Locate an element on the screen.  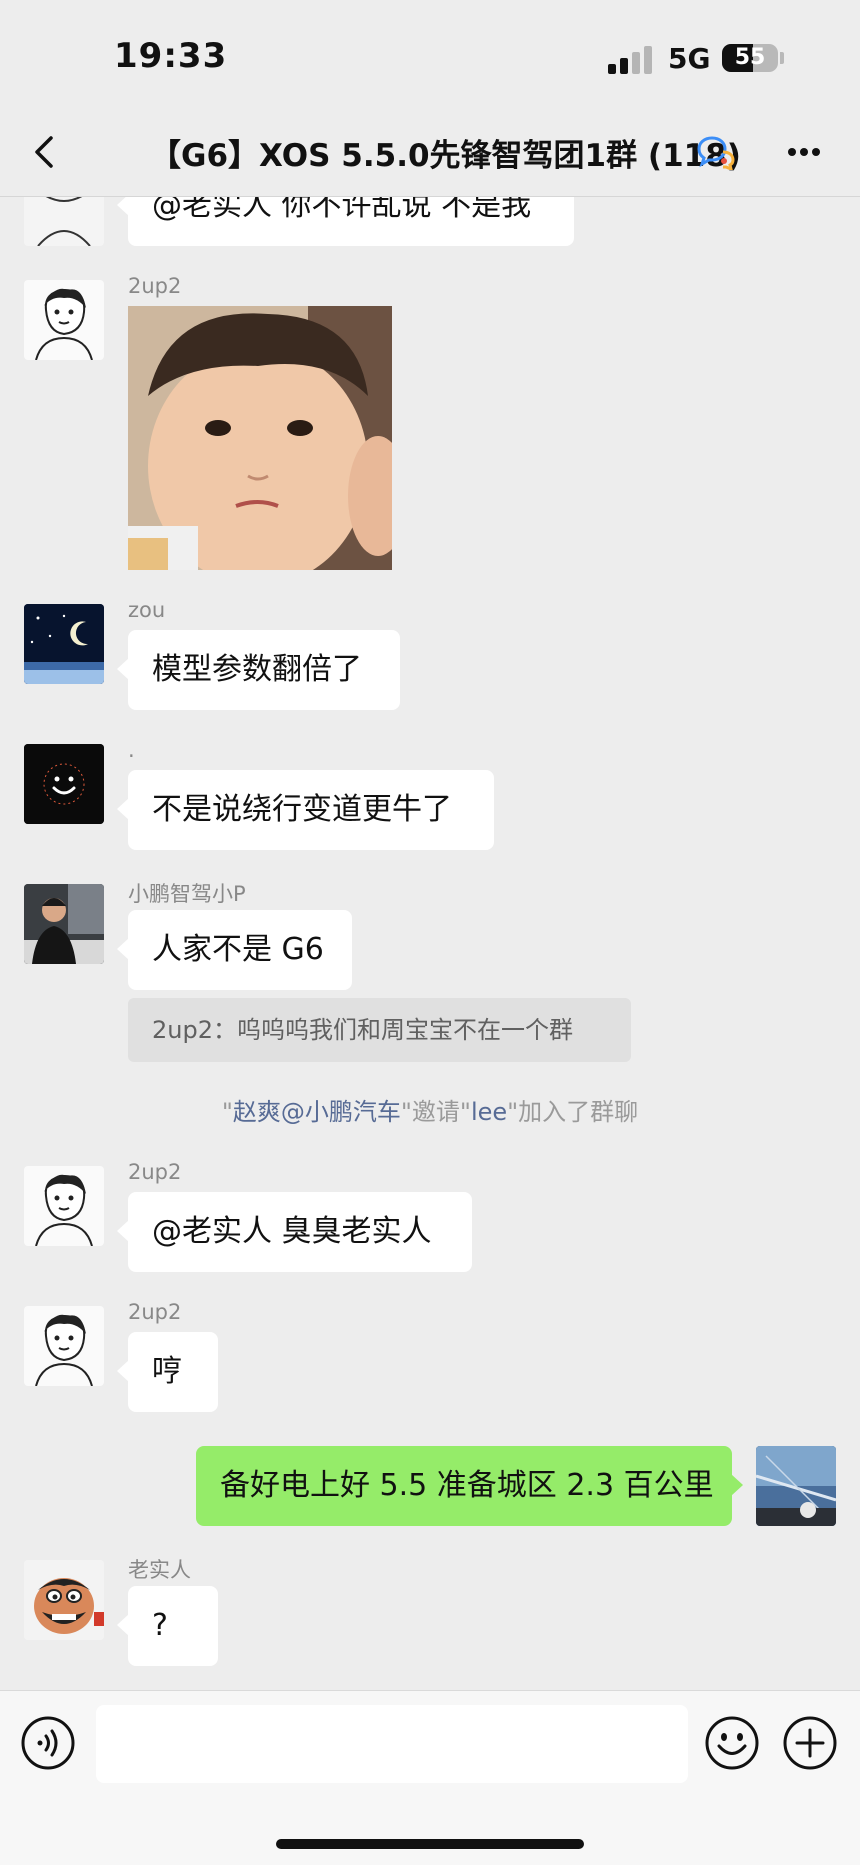
voice-icon is located at coordinates (48, 1743).